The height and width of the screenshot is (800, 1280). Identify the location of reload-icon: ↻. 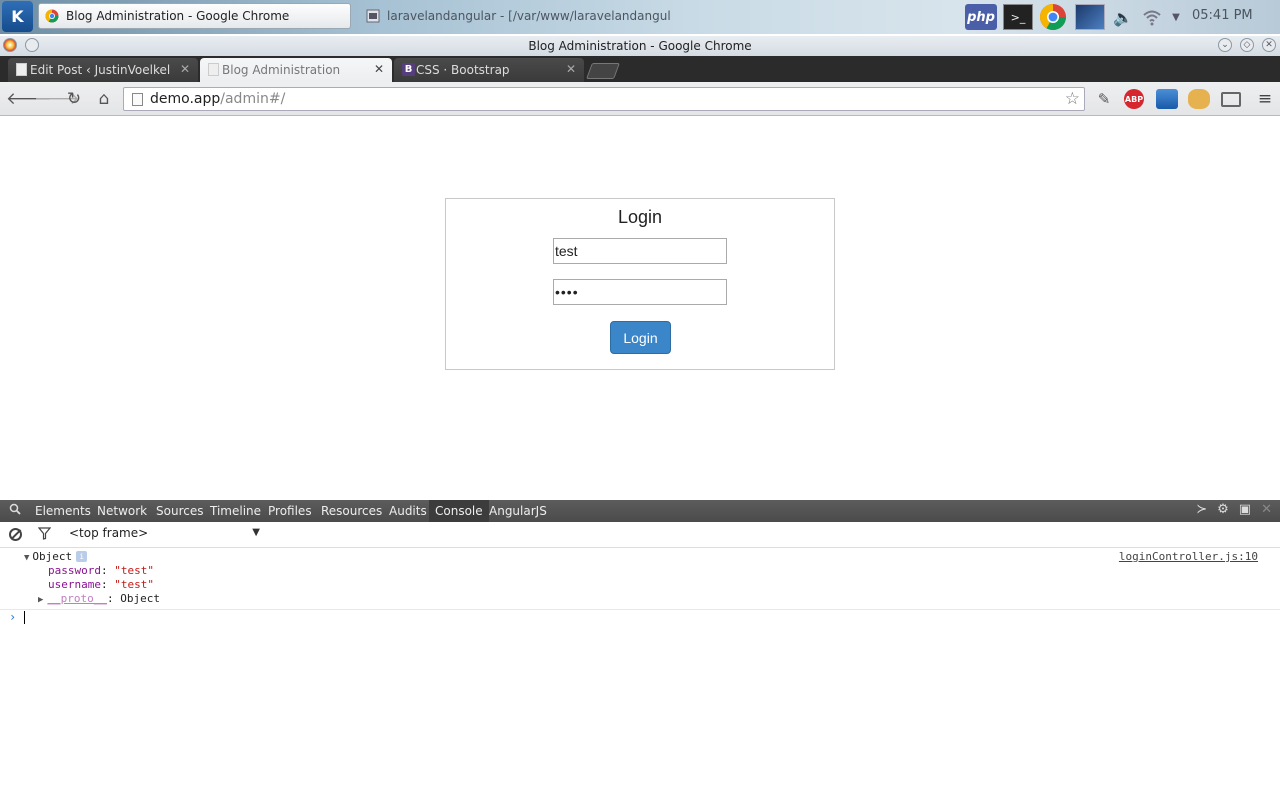
(74, 99).